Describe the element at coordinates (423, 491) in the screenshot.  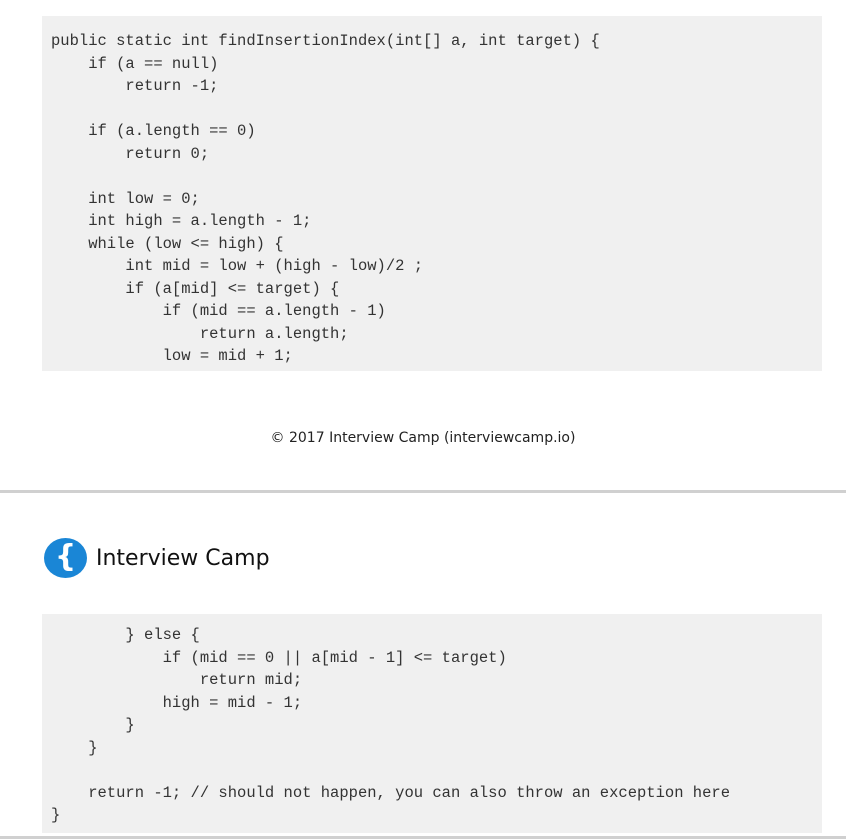
I see `page-divider` at that location.